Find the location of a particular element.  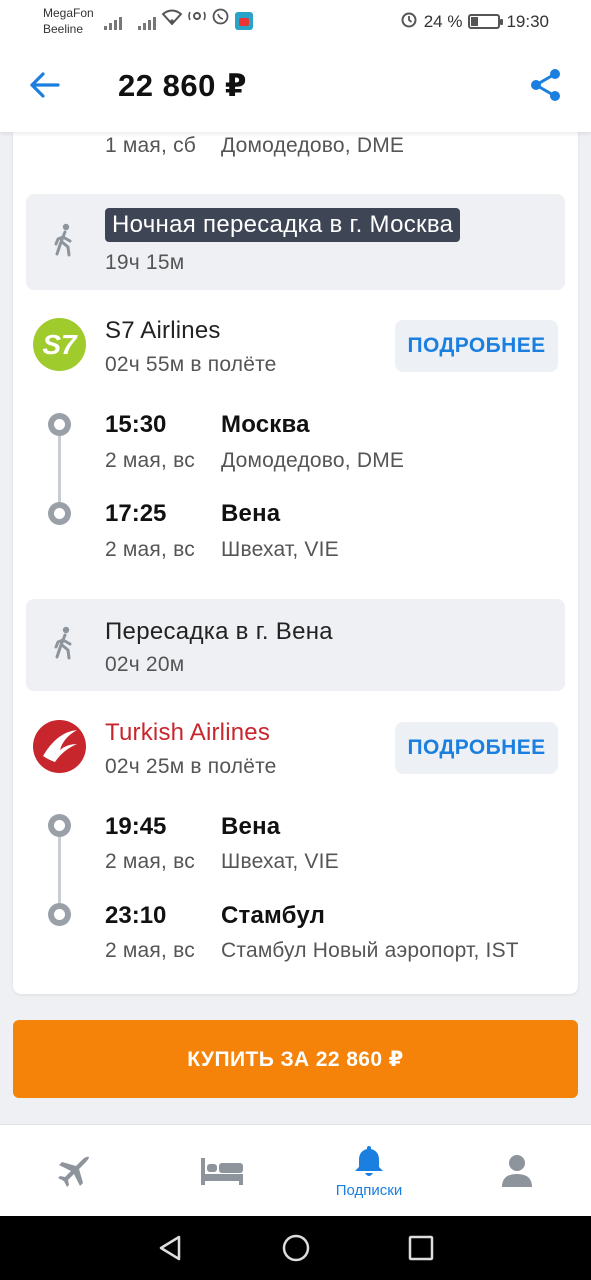

app-notification-icon is located at coordinates (244, 21).